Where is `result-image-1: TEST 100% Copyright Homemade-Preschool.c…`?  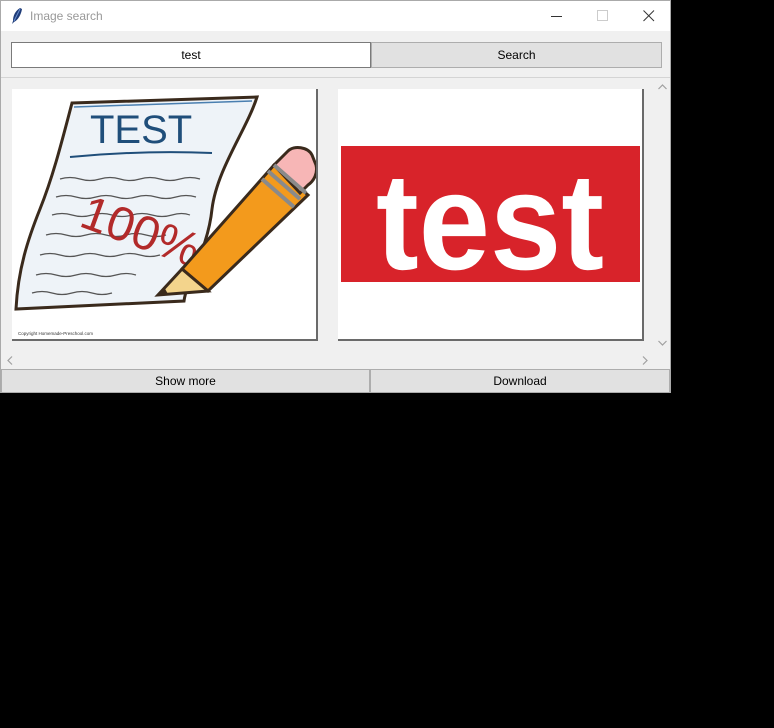
result-image-1: TEST 100% Copyright Homemade-Preschool.c… is located at coordinates (165, 215).